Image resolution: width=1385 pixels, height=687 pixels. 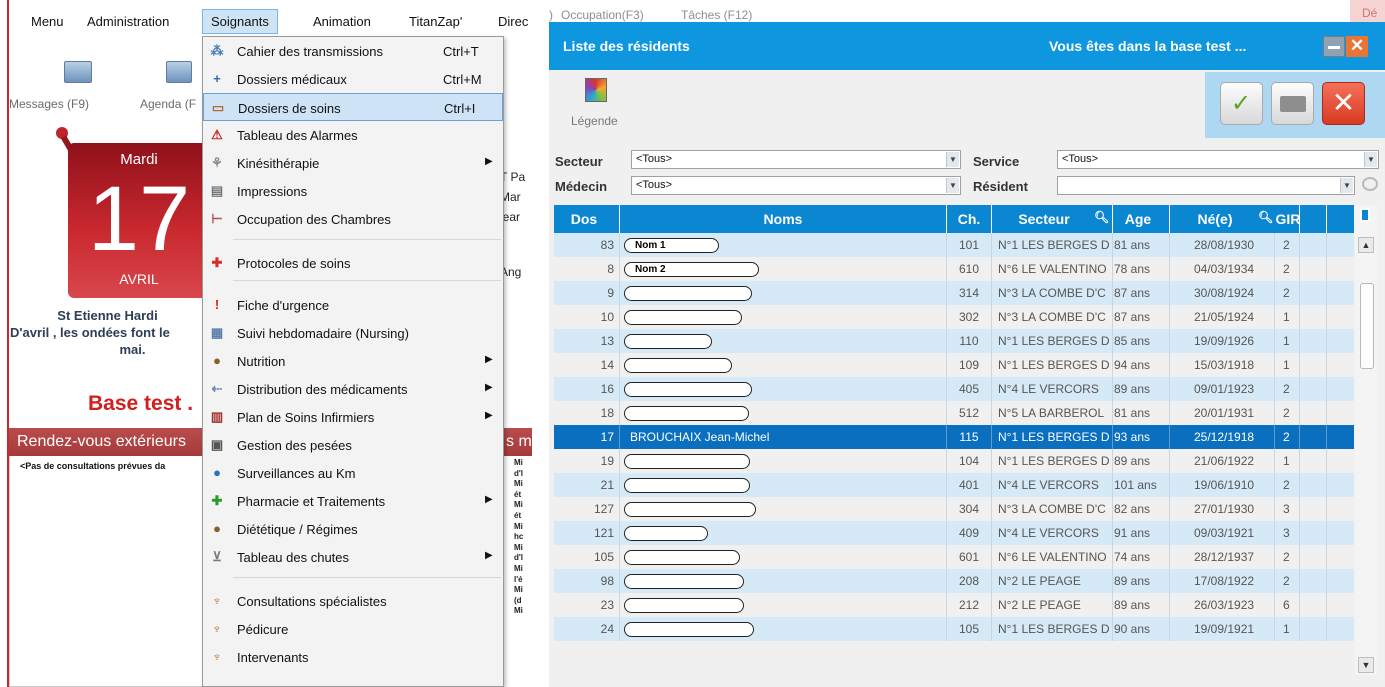 What do you see at coordinates (1365, 215) in the screenshot?
I see `column-chooser-icon` at bounding box center [1365, 215].